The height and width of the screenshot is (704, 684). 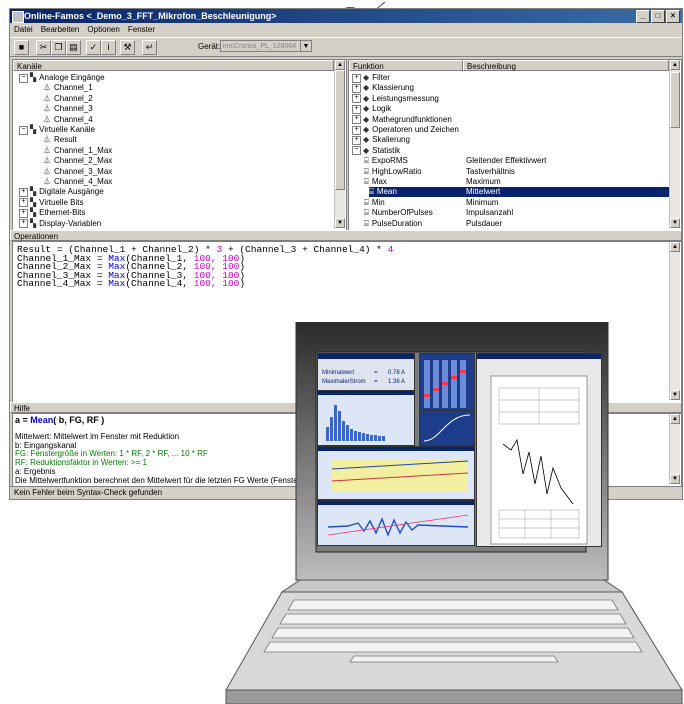 I want to click on kanaele-item: ⏃ Channel_1_Max, so click(x=77, y=151).